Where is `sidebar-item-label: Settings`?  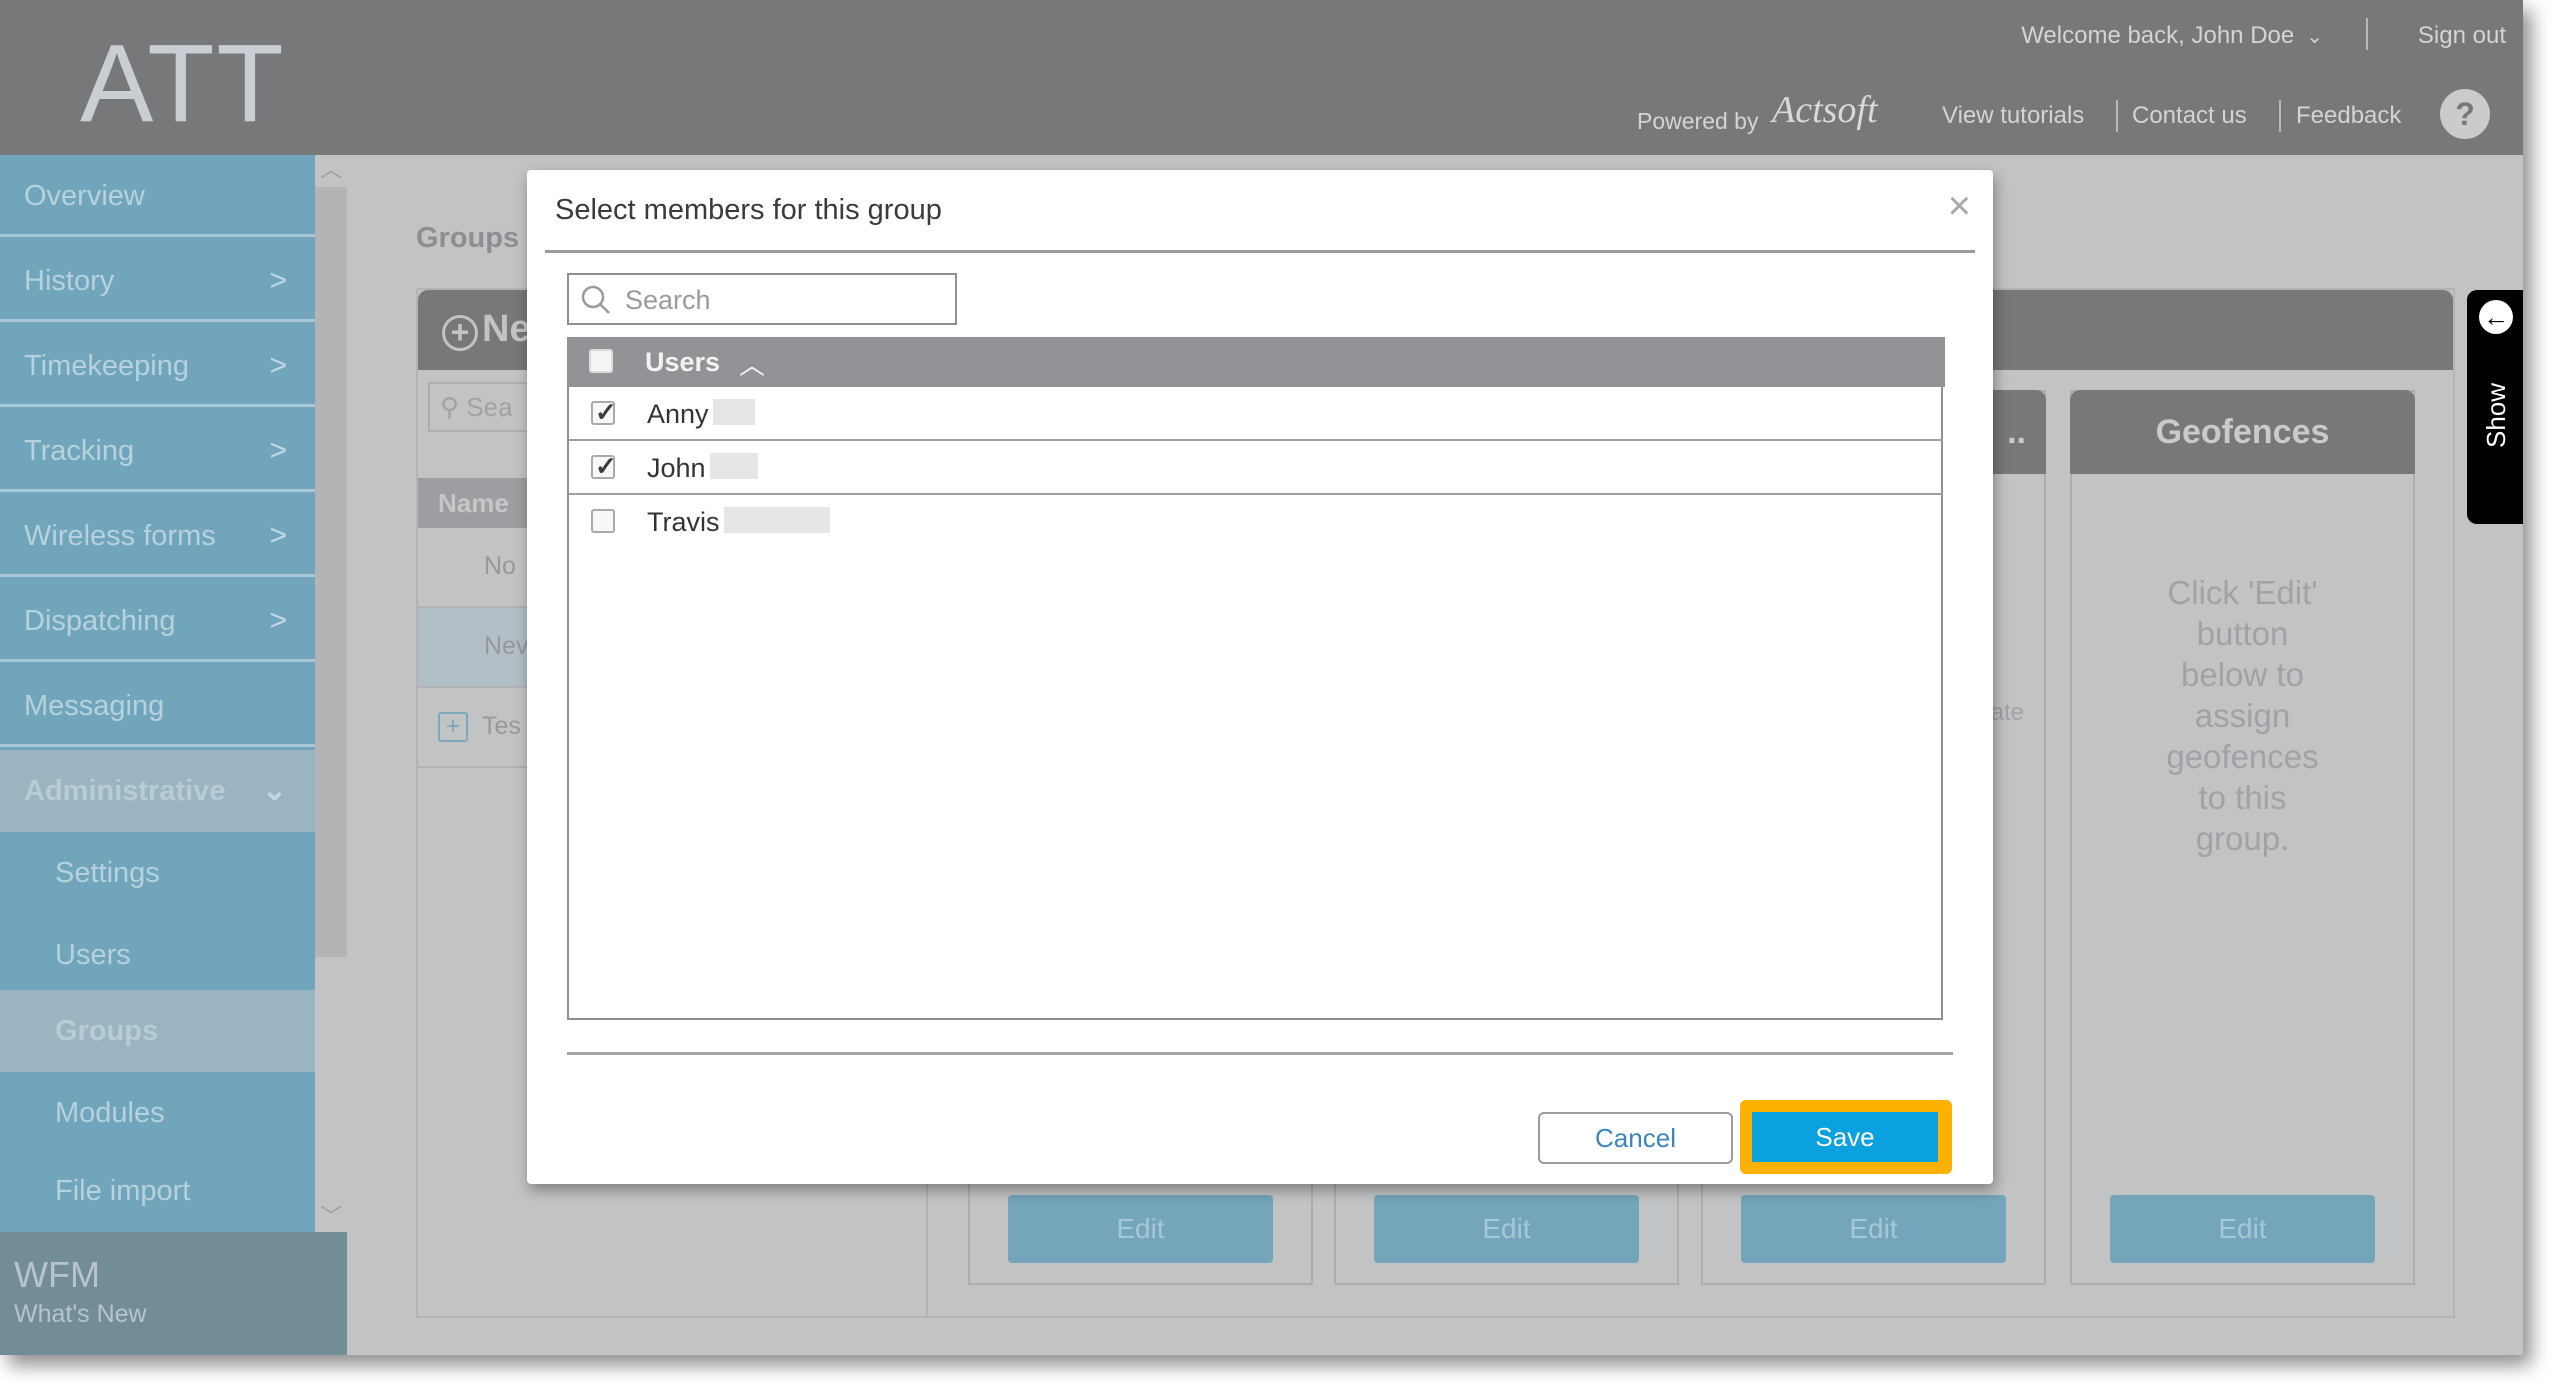
sidebar-item-label: Settings is located at coordinates (107, 873).